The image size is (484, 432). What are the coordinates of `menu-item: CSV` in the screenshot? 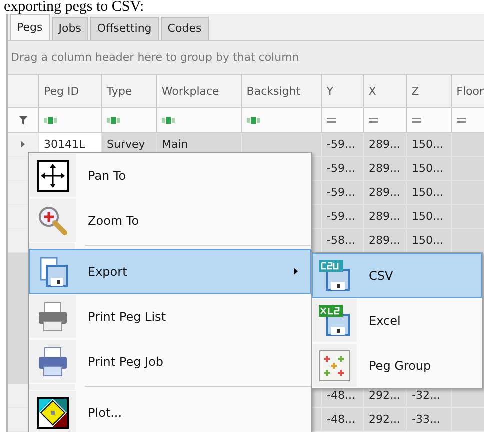 It's located at (397, 275).